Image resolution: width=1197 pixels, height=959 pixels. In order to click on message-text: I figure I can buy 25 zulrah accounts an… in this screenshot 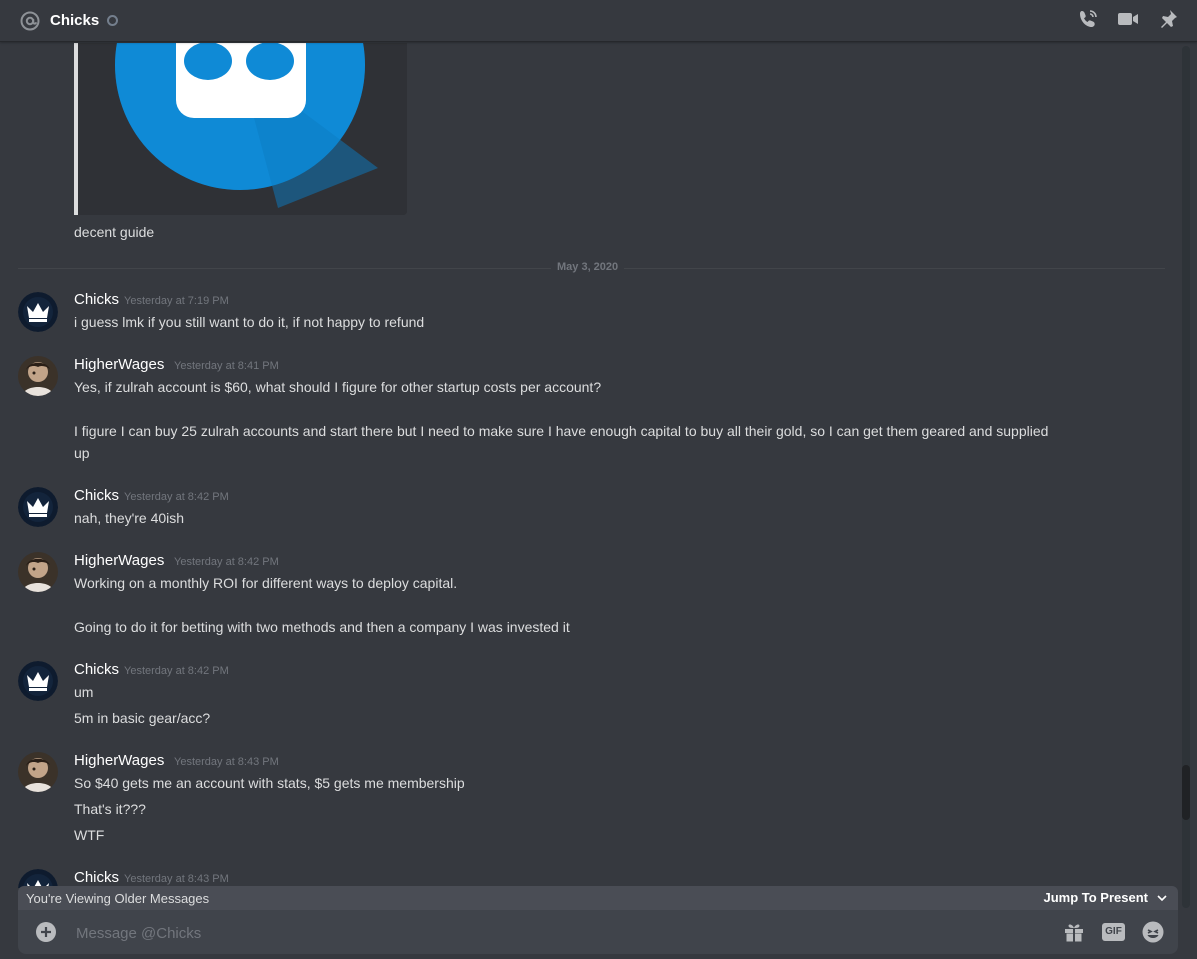, I will do `click(561, 431)`.